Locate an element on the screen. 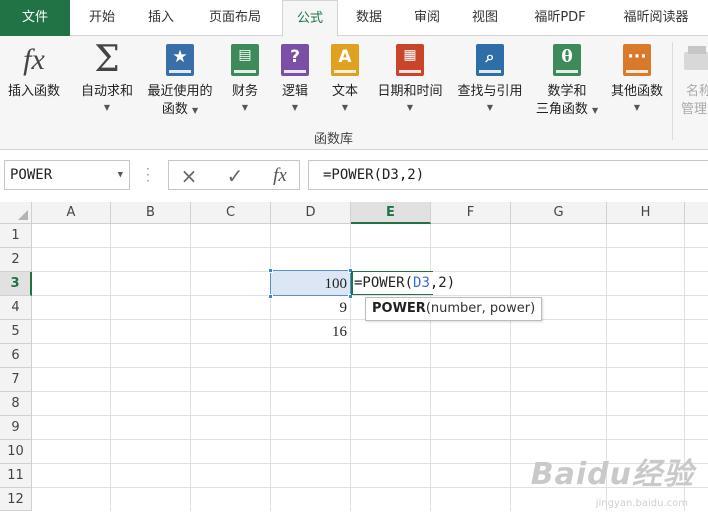 The image size is (708, 512). select-all-button is located at coordinates (16, 213).